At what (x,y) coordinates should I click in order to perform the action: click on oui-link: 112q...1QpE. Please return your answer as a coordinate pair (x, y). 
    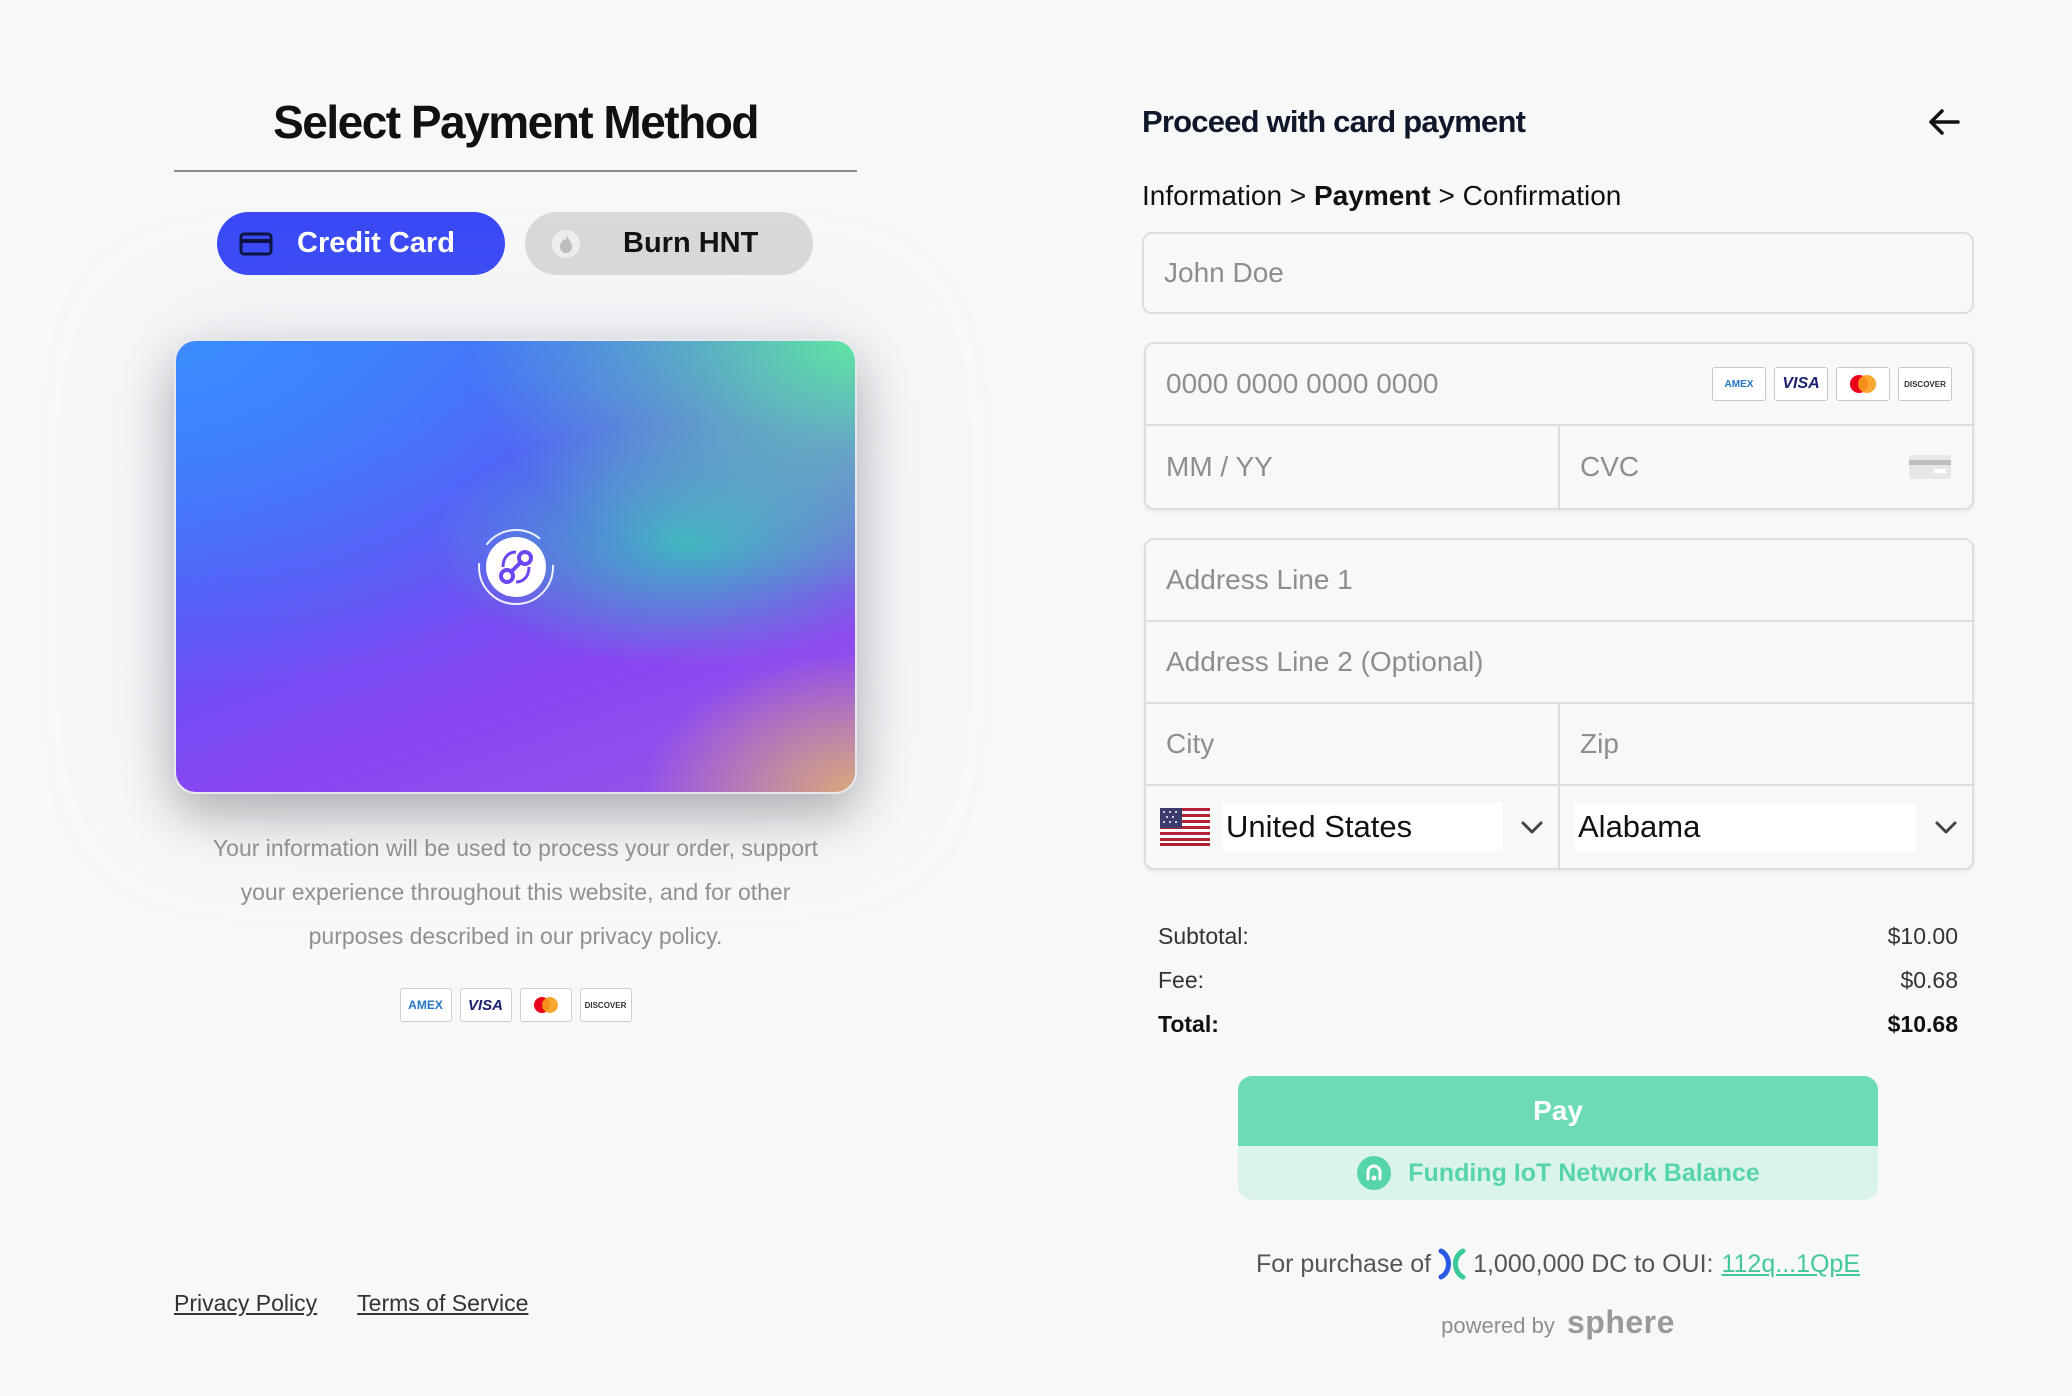
    Looking at the image, I should click on (1790, 1264).